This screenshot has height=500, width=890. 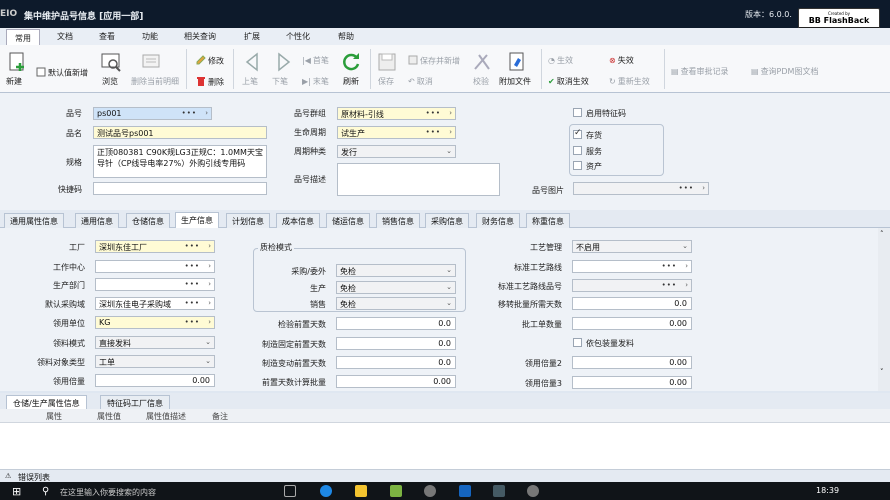 I want to click on next-button: 下笔, so click(x=280, y=81).